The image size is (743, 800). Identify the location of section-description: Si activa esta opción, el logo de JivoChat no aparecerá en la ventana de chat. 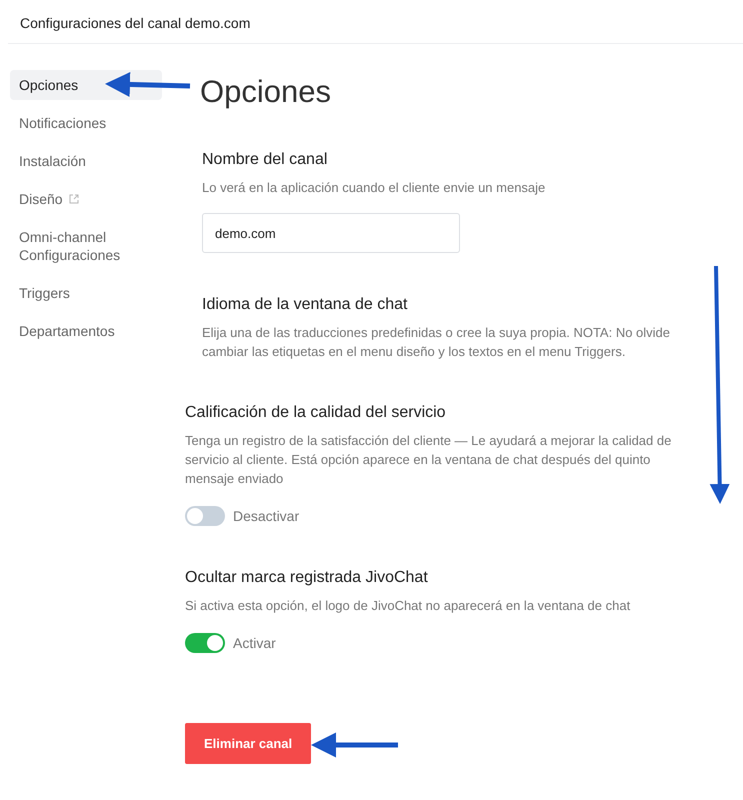
(408, 606).